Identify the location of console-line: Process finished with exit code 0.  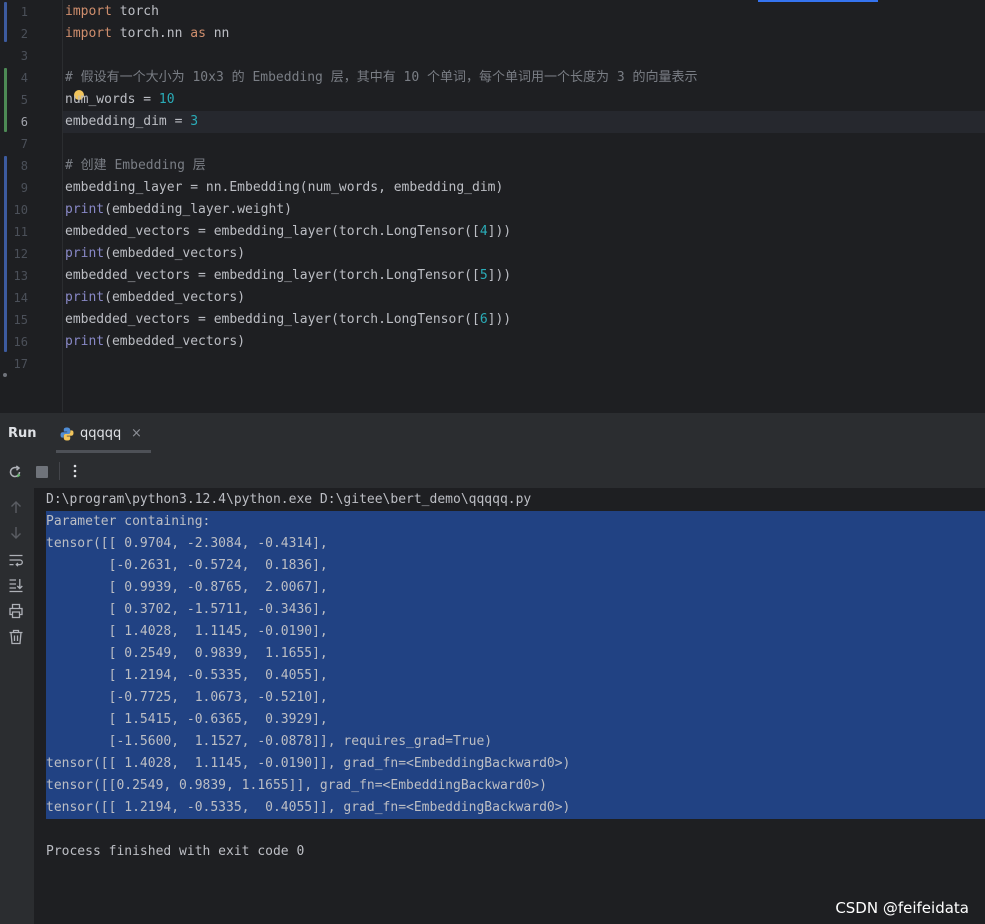
(175, 851).